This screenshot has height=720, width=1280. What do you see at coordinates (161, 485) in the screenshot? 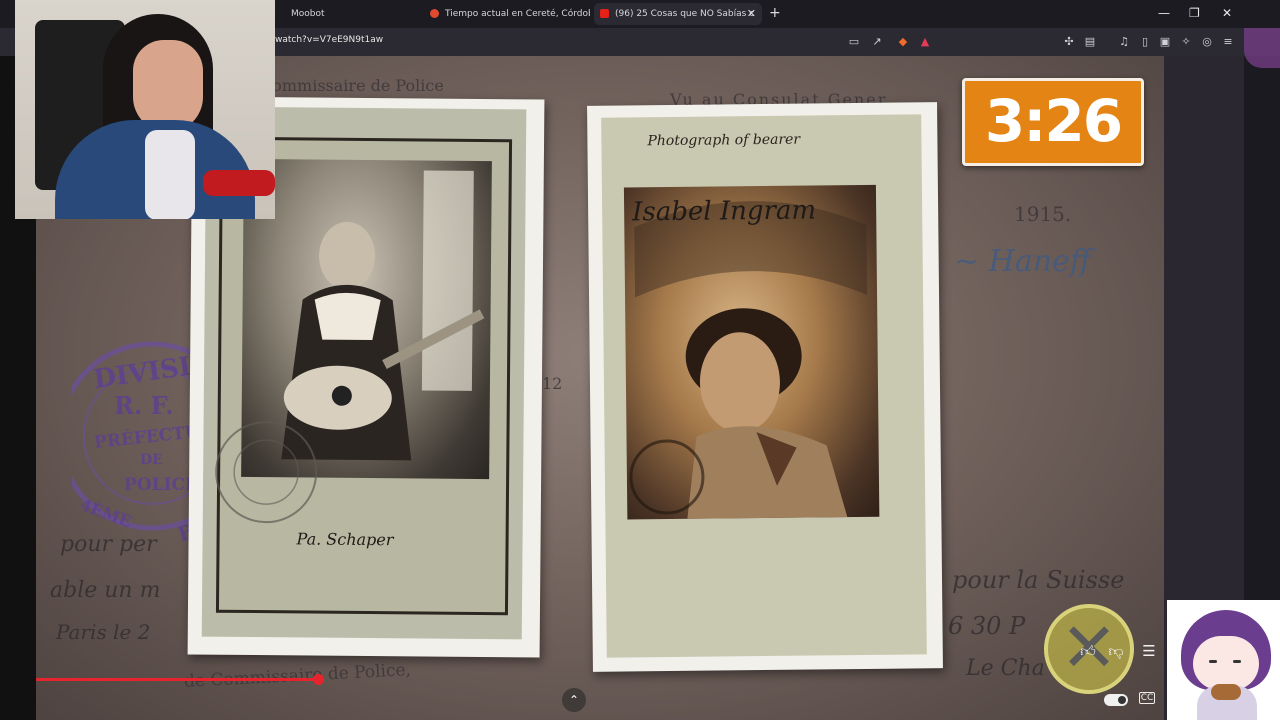
I see `stamp-line-5: POLICE` at bounding box center [161, 485].